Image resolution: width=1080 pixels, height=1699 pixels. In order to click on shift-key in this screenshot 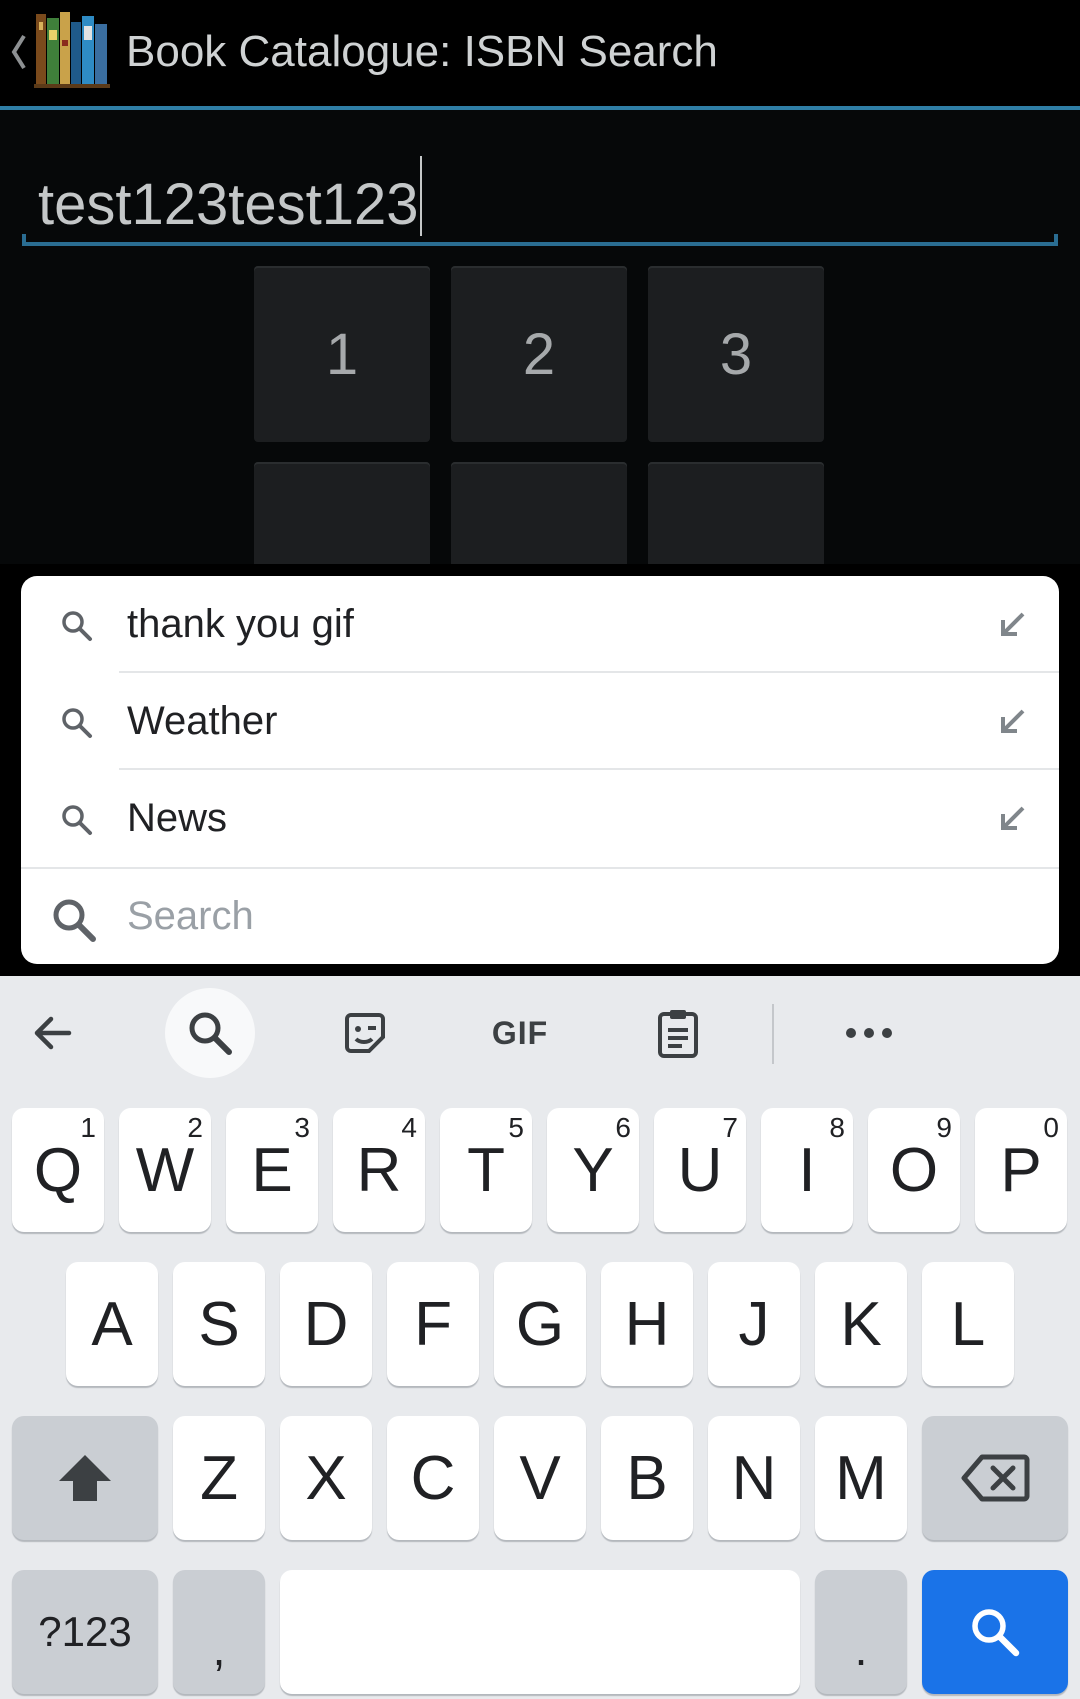, I will do `click(85, 1478)`.